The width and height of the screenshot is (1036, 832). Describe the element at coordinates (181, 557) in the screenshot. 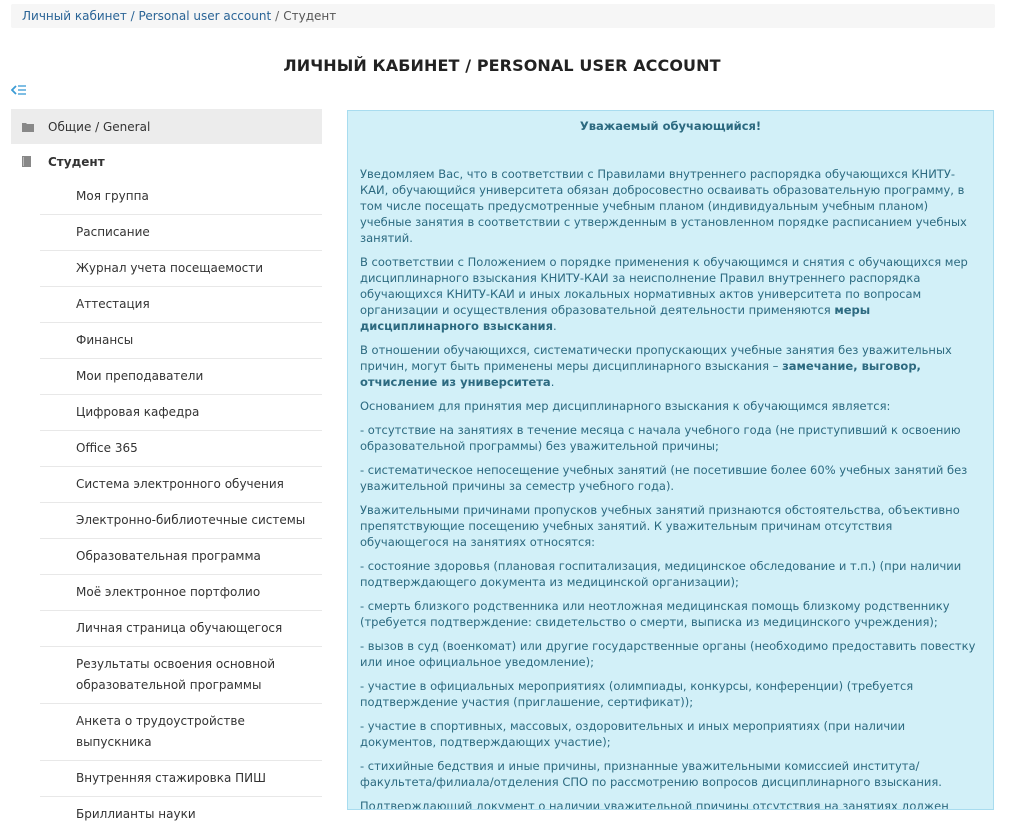

I see `sidebar-item-edu-program: Образовательная программа` at that location.